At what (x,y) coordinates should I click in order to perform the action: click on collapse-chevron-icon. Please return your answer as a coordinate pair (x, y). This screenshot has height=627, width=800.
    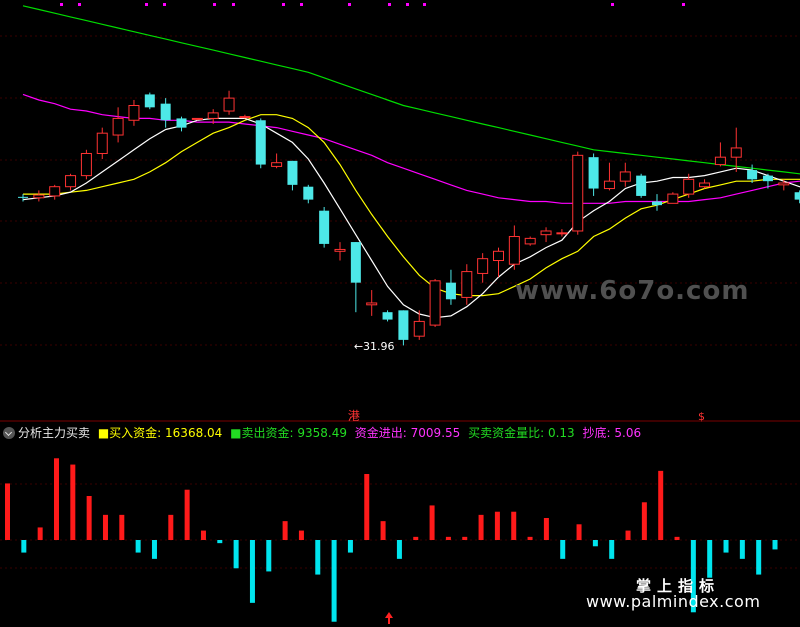
    Looking at the image, I should click on (9, 433).